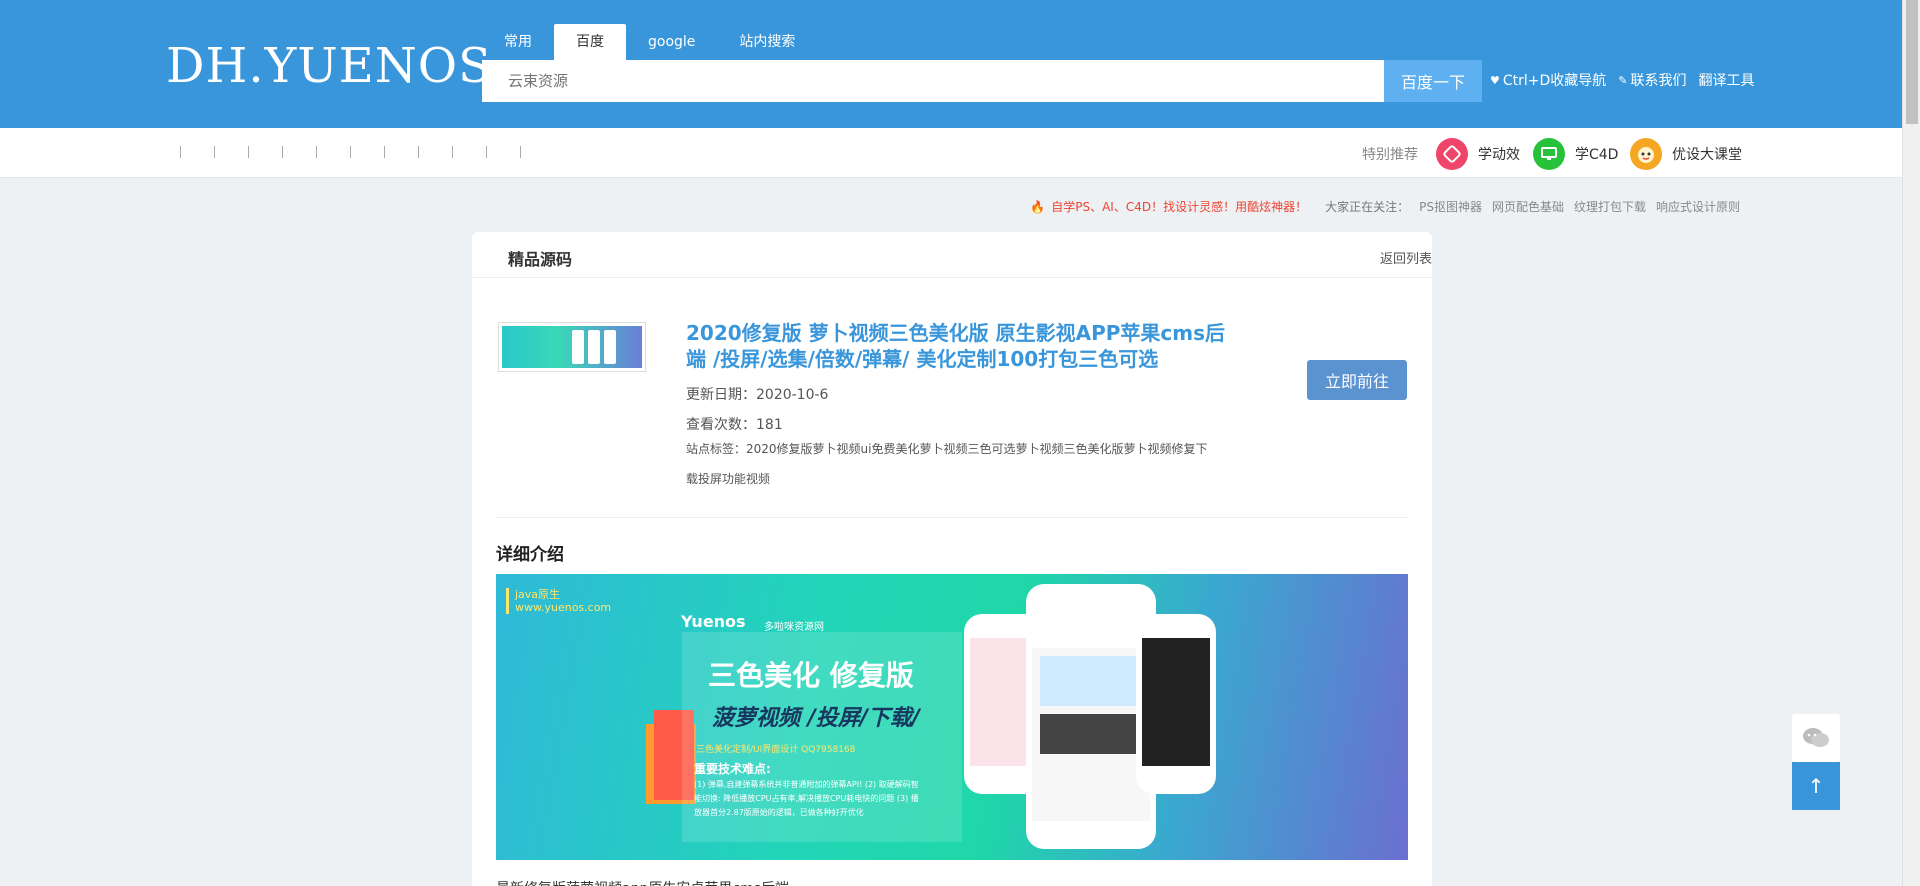 Image resolution: width=1920 pixels, height=886 pixels. What do you see at coordinates (732, 769) in the screenshot?
I see `banner-tech-title: 重要技术难点:` at bounding box center [732, 769].